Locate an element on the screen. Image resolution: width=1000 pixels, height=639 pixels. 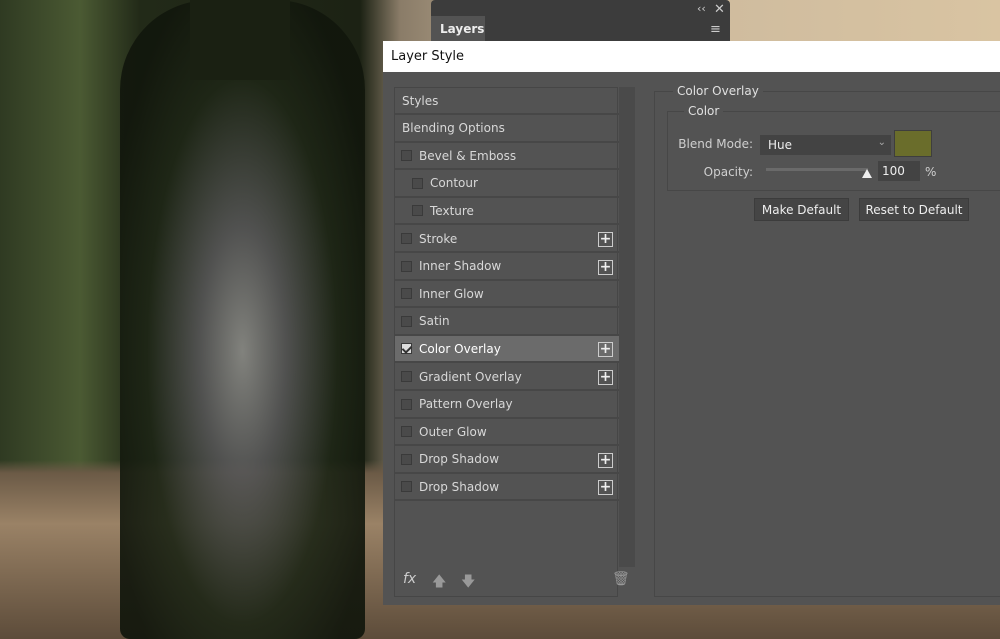
move-up-icon: 🡅 is located at coordinates (439, 583).